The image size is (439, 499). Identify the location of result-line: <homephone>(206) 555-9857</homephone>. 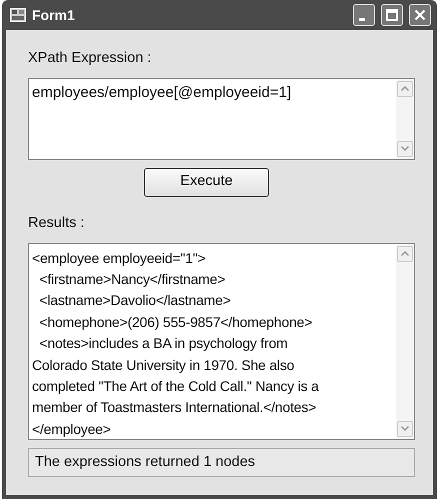
(176, 322).